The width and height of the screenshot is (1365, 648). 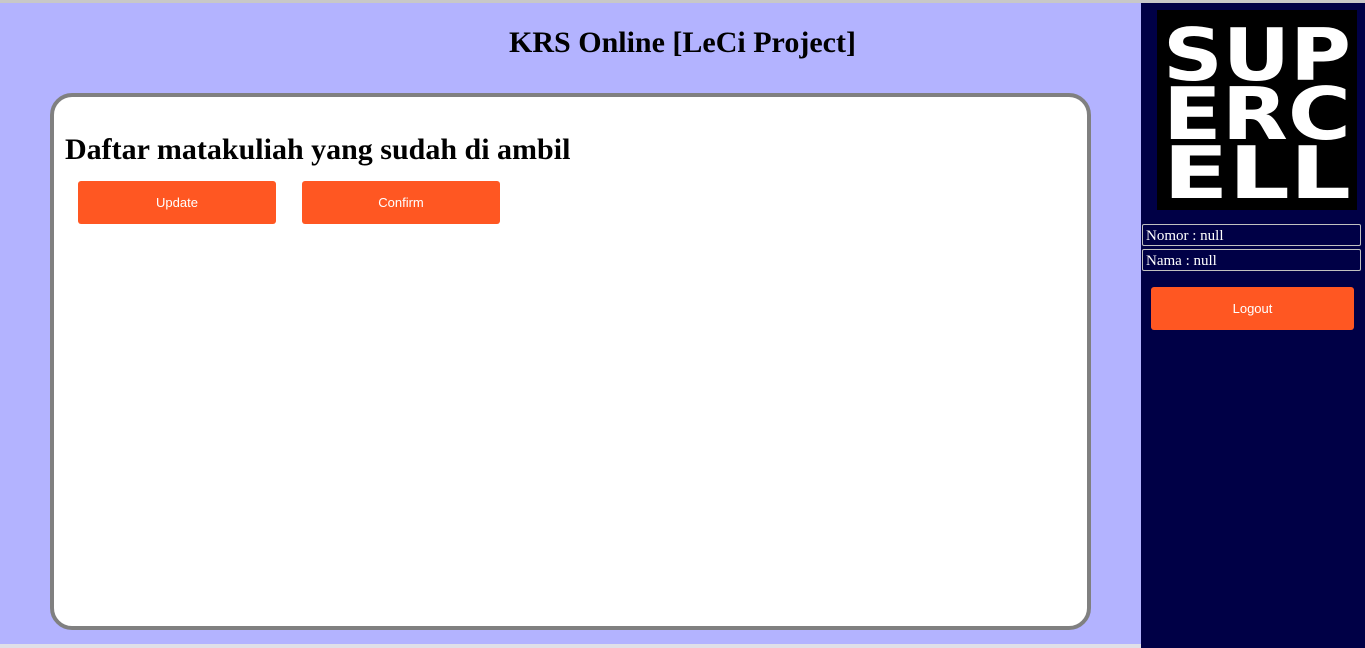 What do you see at coordinates (1252, 308) in the screenshot?
I see `logout-button: Logout` at bounding box center [1252, 308].